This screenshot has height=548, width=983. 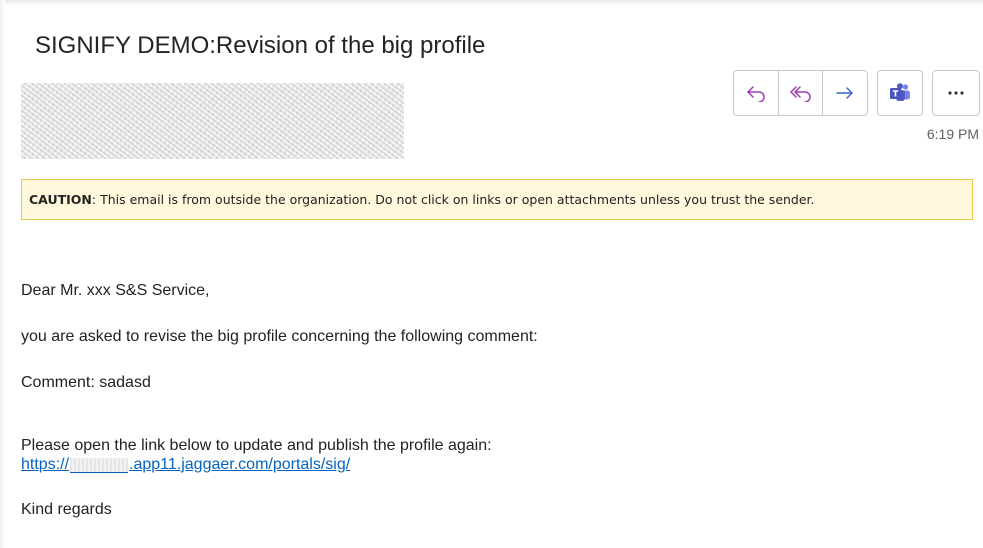 What do you see at coordinates (115, 290) in the screenshot?
I see `greeting: Dear Mr. xxx S&S Service,` at bounding box center [115, 290].